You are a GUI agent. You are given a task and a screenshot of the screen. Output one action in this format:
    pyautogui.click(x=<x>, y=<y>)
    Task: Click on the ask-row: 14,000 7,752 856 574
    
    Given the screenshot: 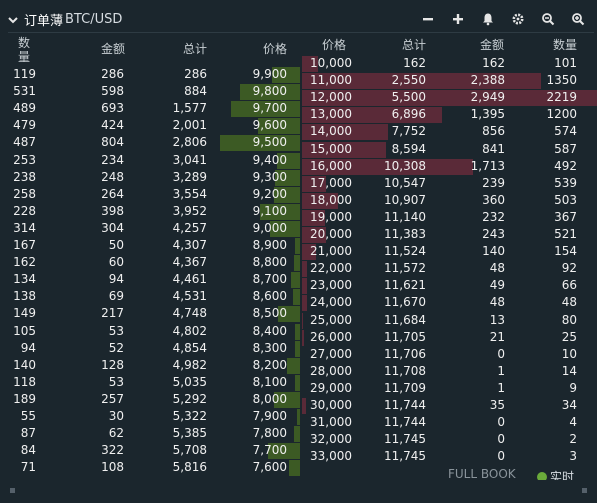 What is the action you would take?
    pyautogui.click(x=448, y=131)
    